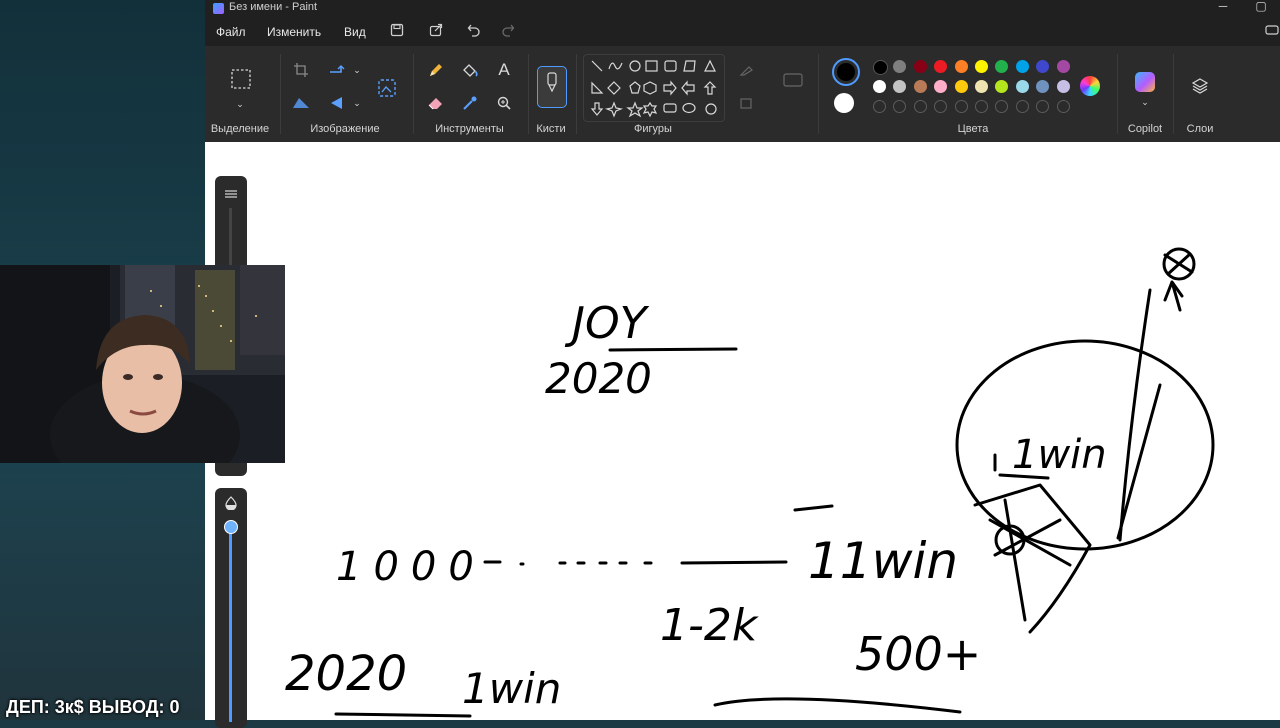 The height and width of the screenshot is (728, 1280). What do you see at coordinates (240, 129) in the screenshot?
I see `selection-label: Выделение` at bounding box center [240, 129].